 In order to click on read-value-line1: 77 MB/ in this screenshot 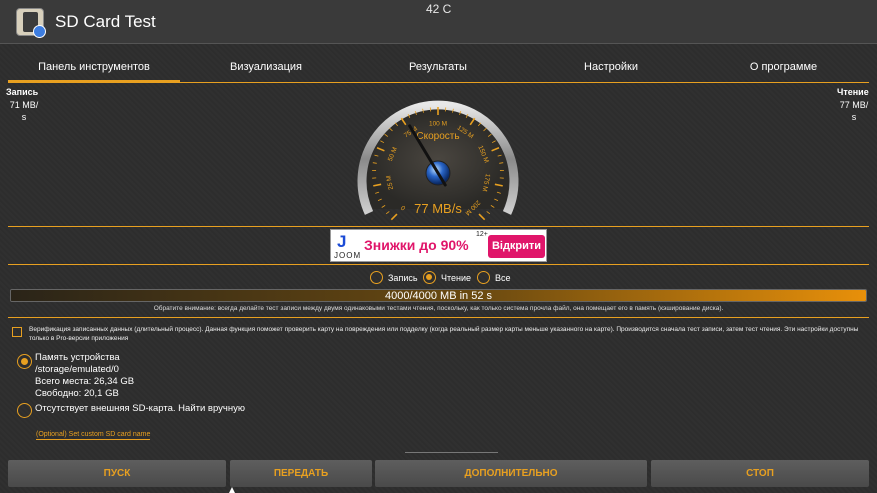, I will do `click(854, 105)`.